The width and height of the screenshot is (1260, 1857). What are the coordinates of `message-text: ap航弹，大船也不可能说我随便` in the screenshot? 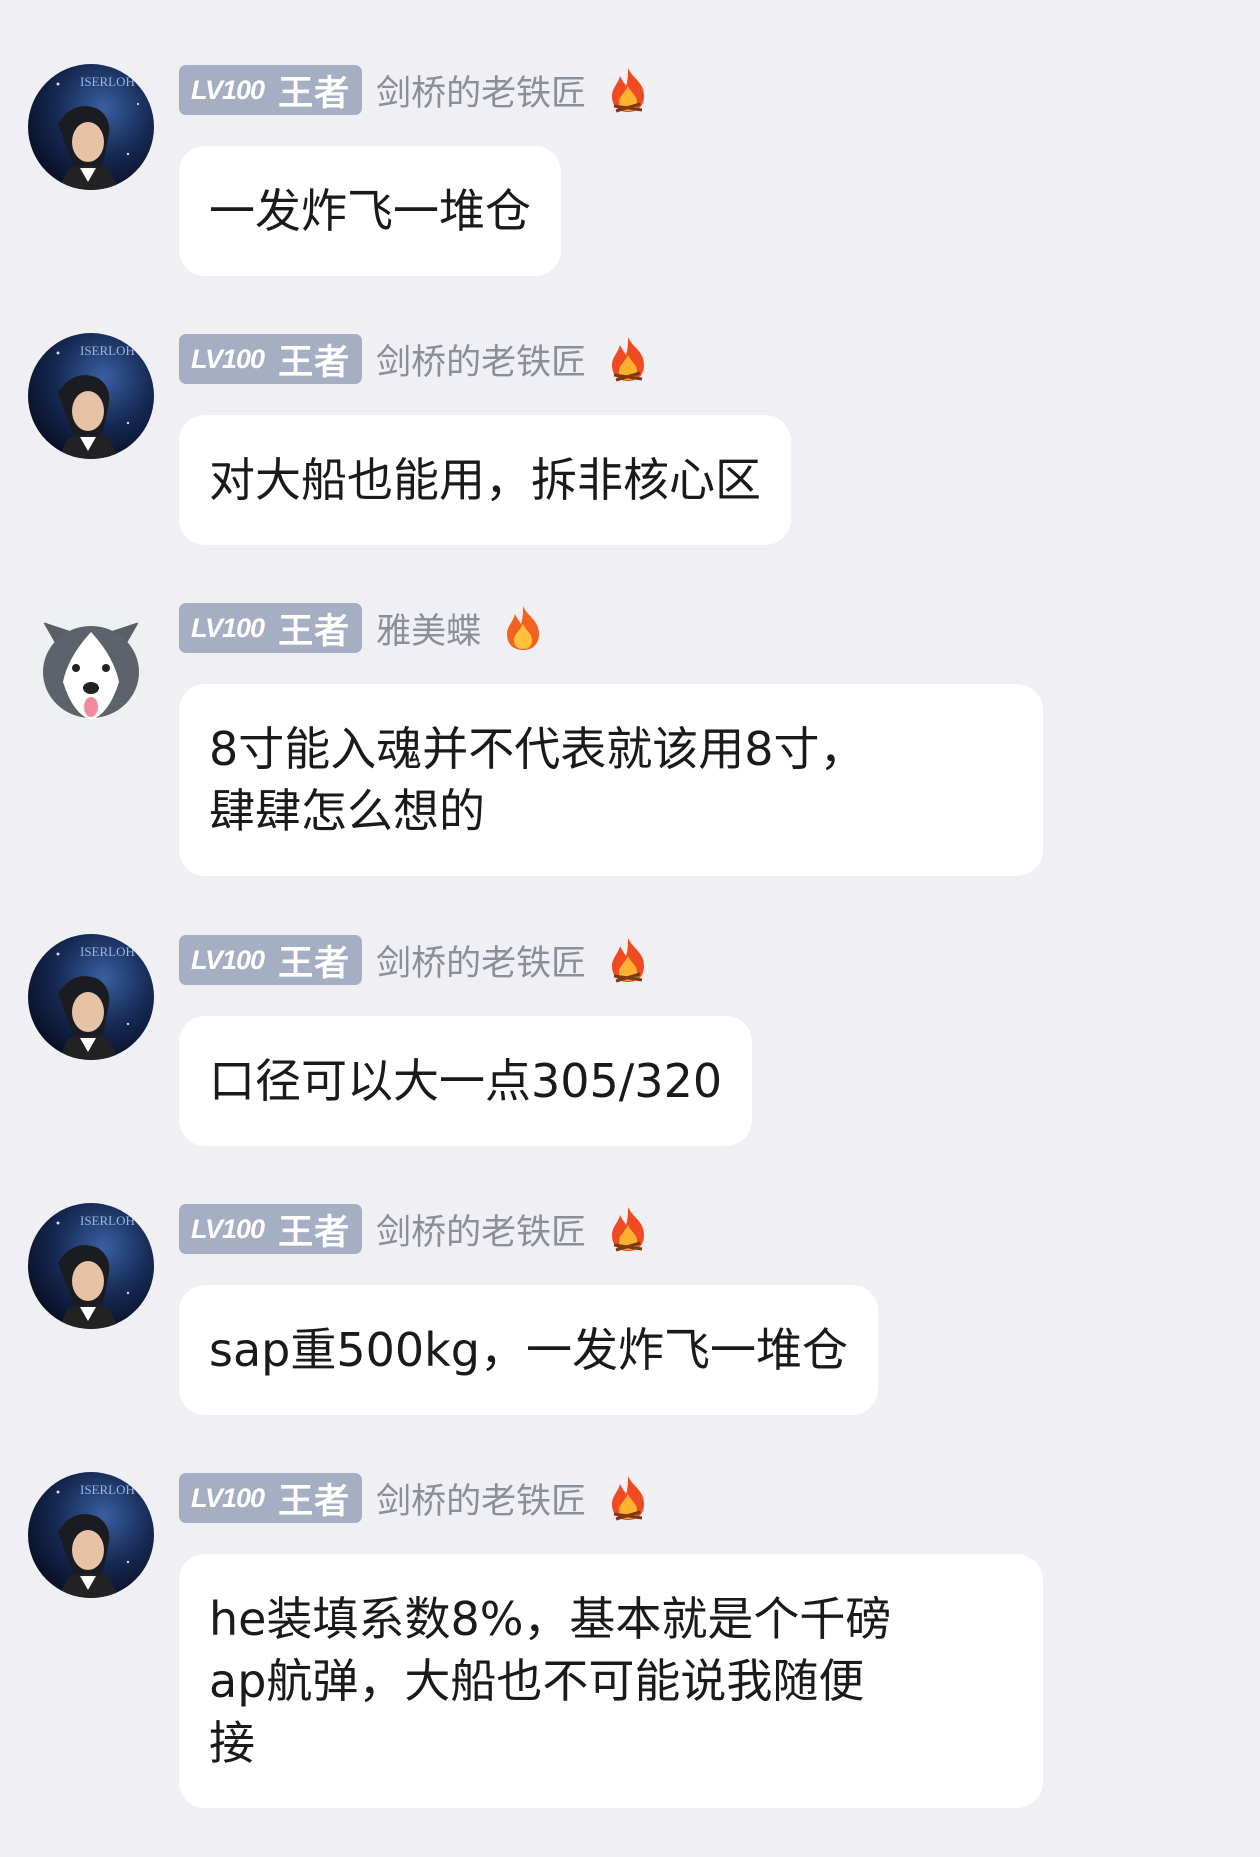 It's located at (537, 1681).